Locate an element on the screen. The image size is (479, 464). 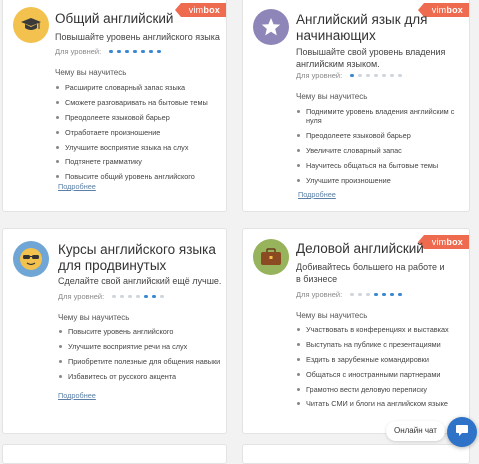
sunglasses-face-icon is located at coordinates (31, 259).